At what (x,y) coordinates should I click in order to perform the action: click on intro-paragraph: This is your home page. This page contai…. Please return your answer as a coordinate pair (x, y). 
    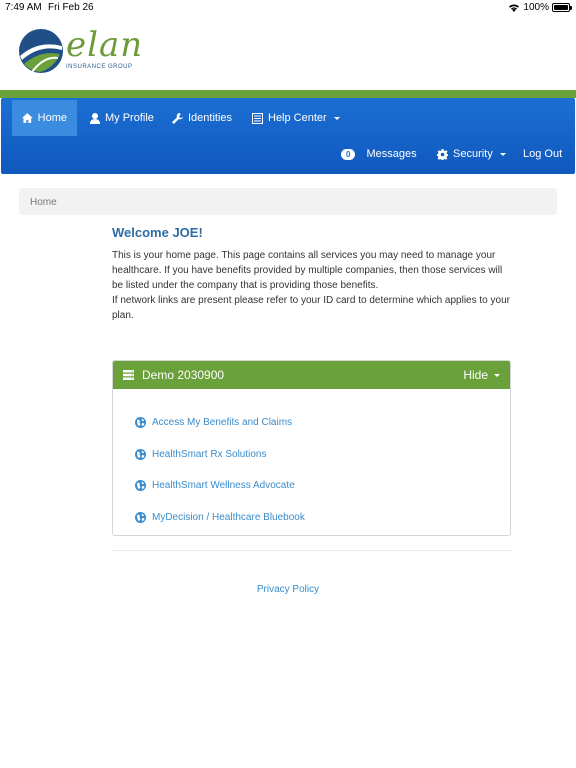
    Looking at the image, I should click on (307, 270).